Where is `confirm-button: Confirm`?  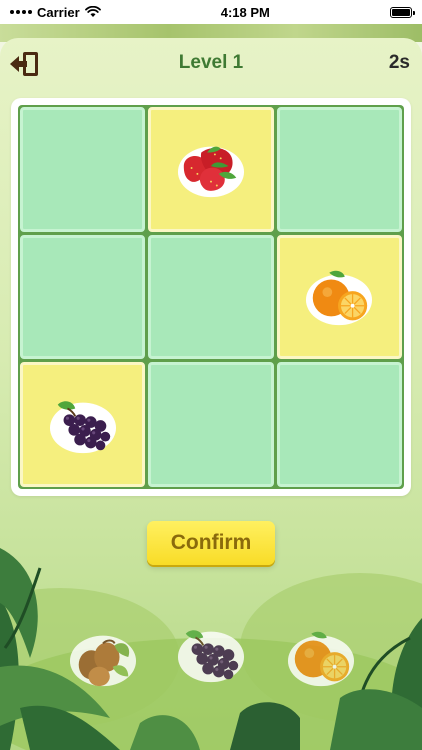
confirm-button: Confirm is located at coordinates (211, 543).